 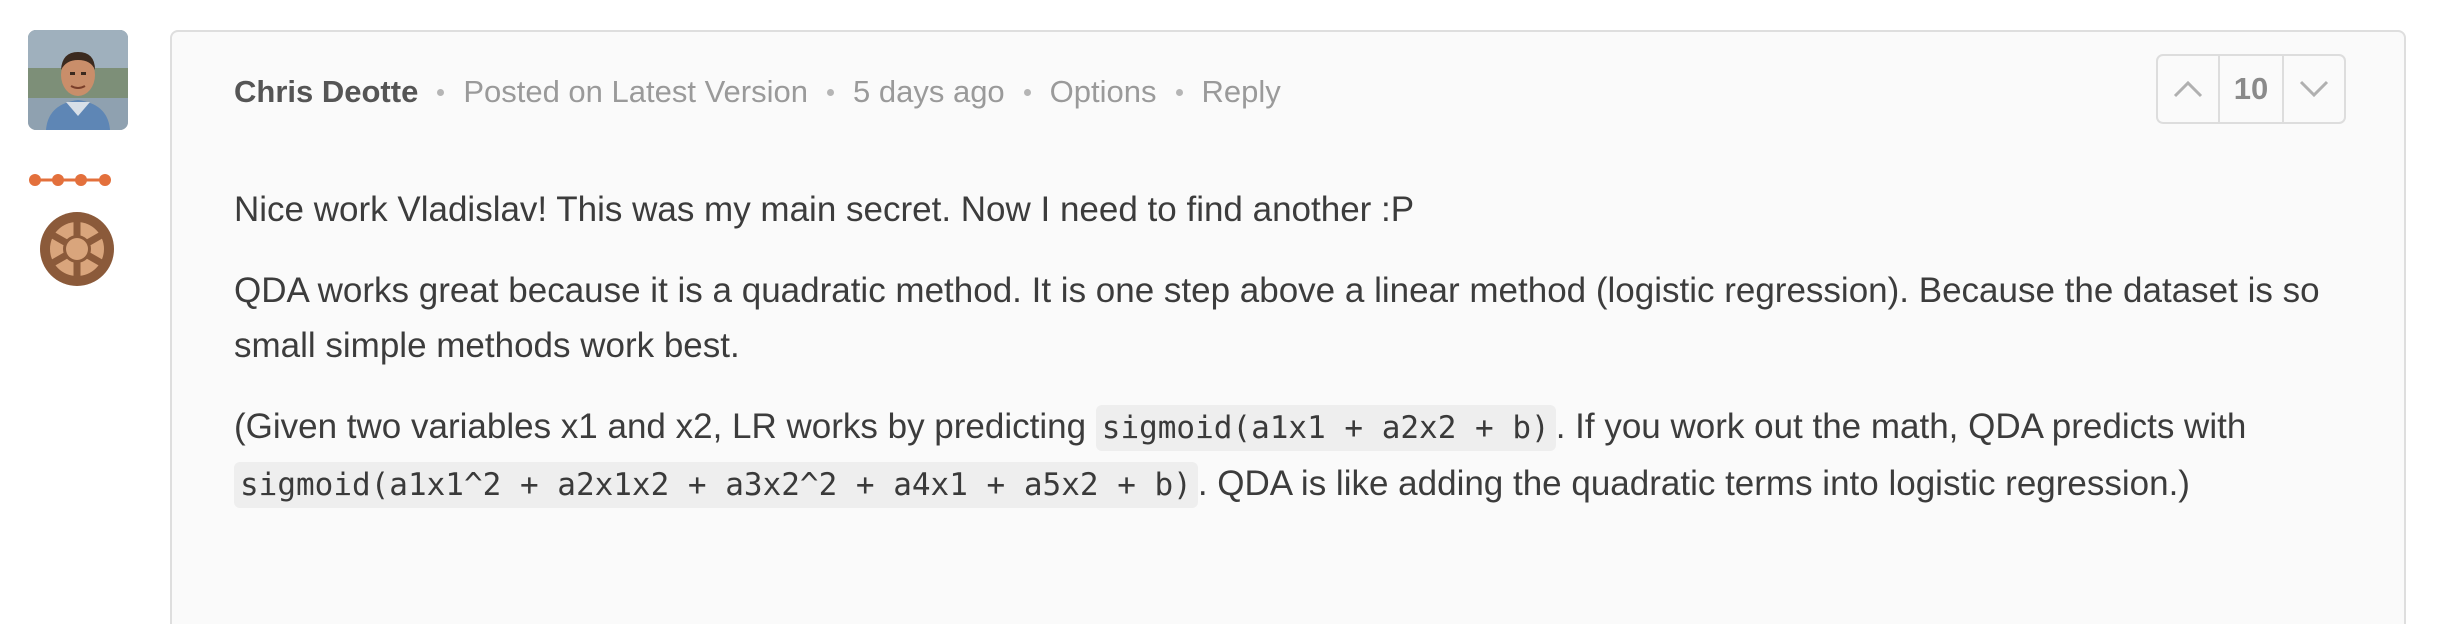 I want to click on timestamp: 5 days ago, so click(x=929, y=91).